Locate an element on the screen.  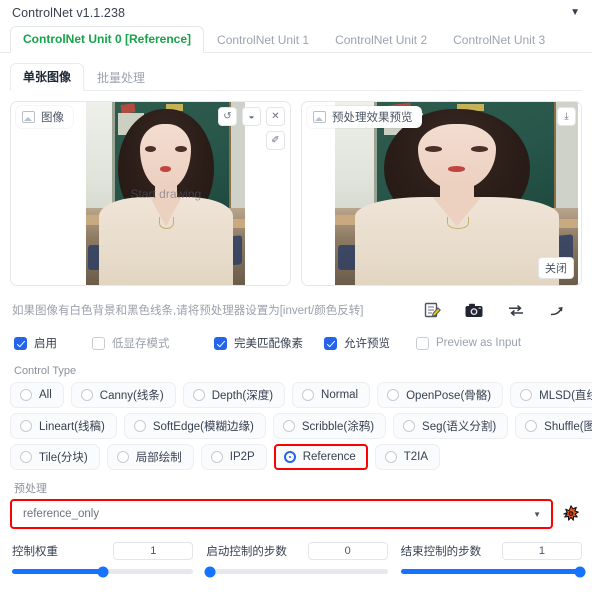
undo-icon: ↺ is located at coordinates (227, 116).